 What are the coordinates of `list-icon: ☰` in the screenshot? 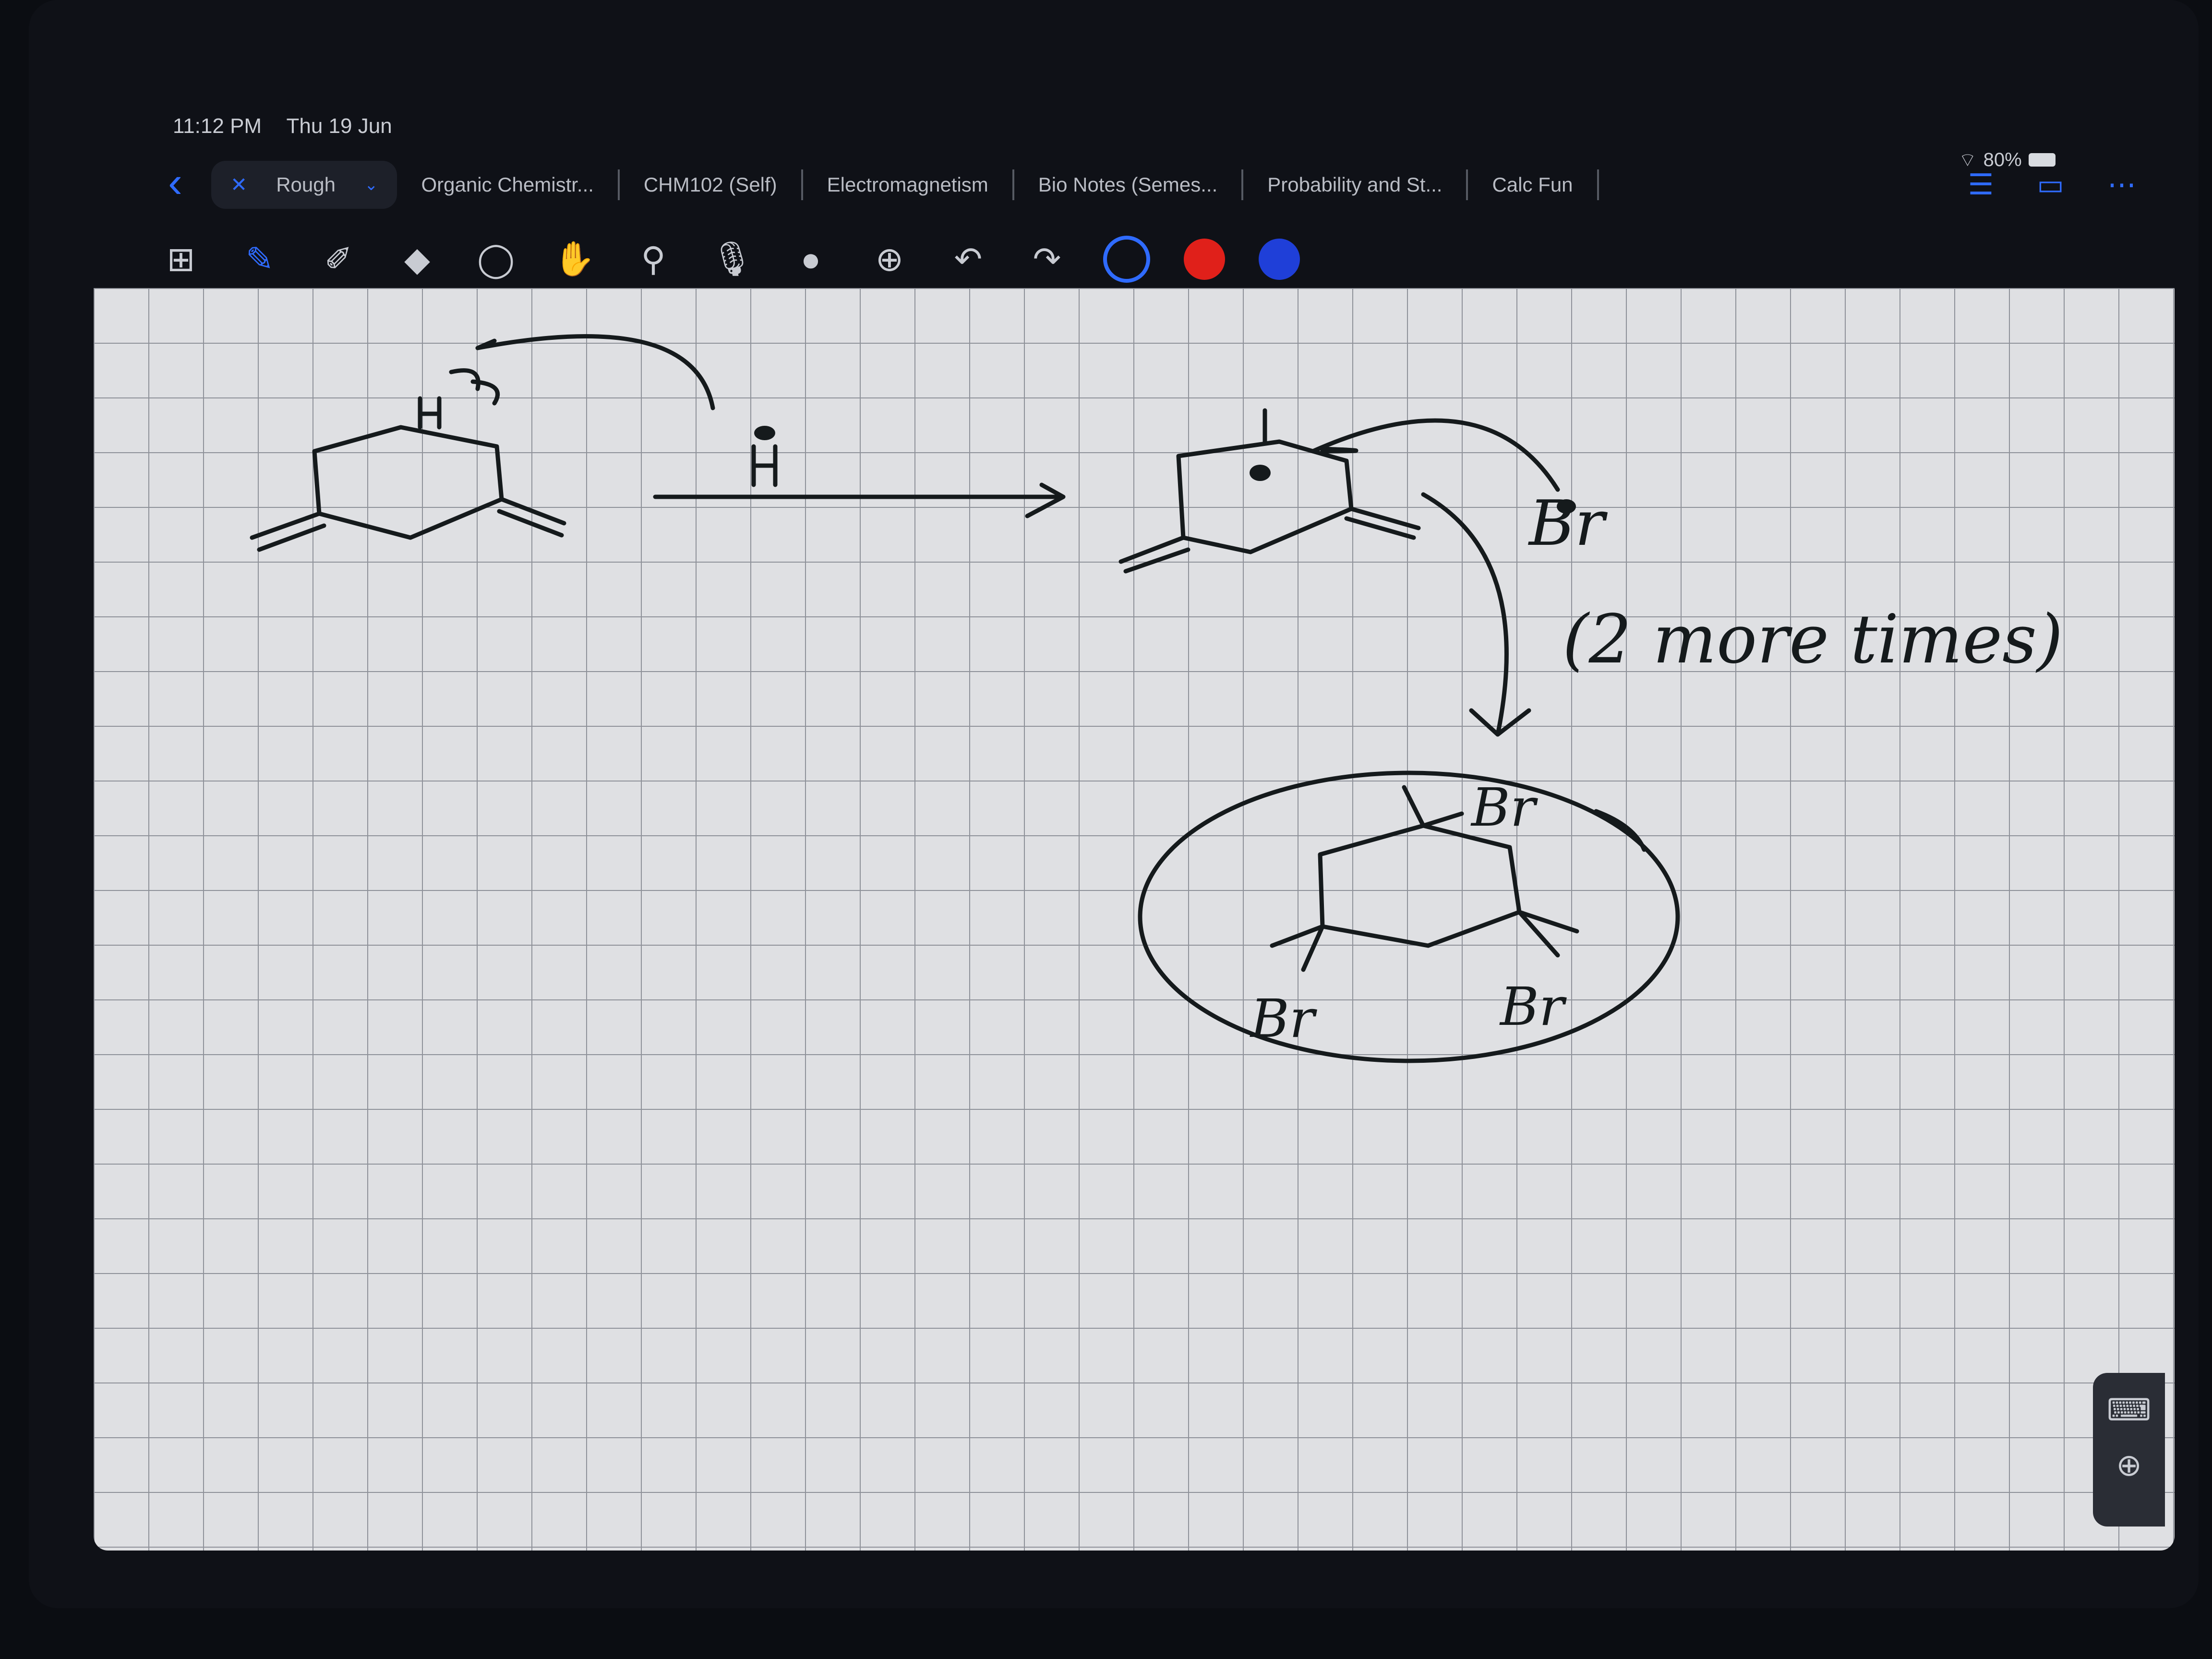 It's located at (1981, 185).